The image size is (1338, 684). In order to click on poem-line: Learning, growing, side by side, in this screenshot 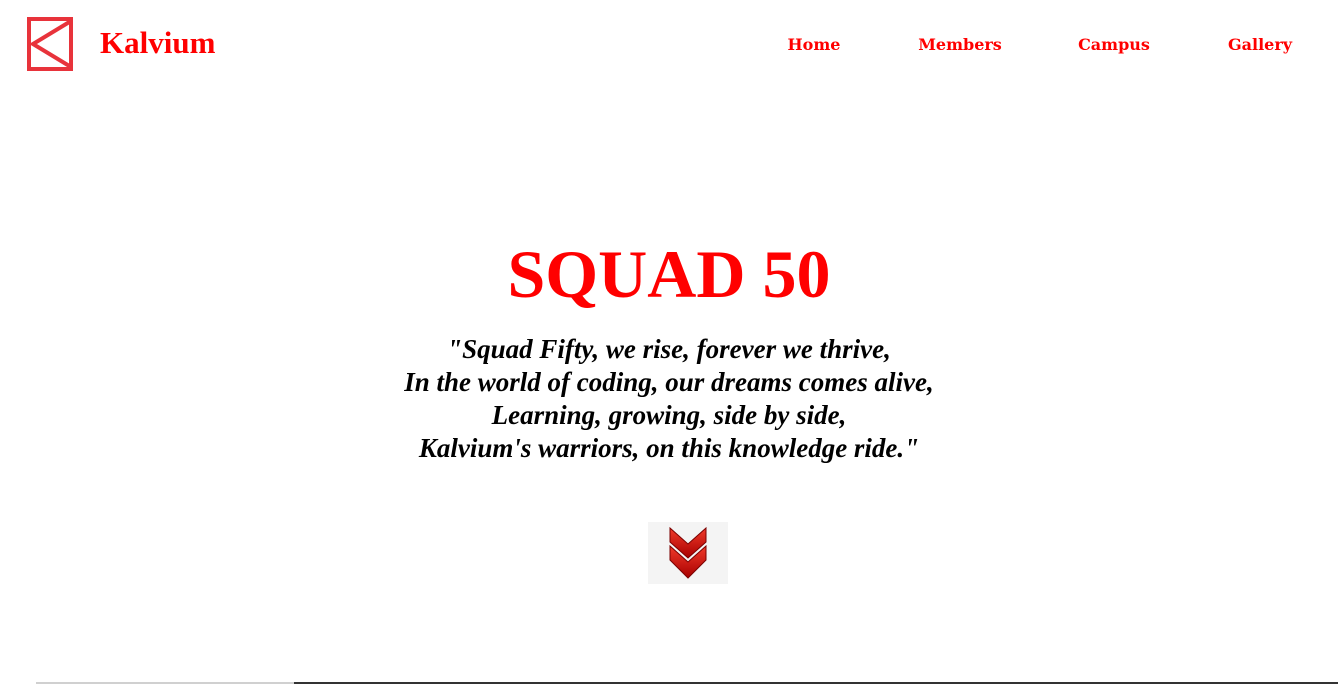, I will do `click(669, 415)`.